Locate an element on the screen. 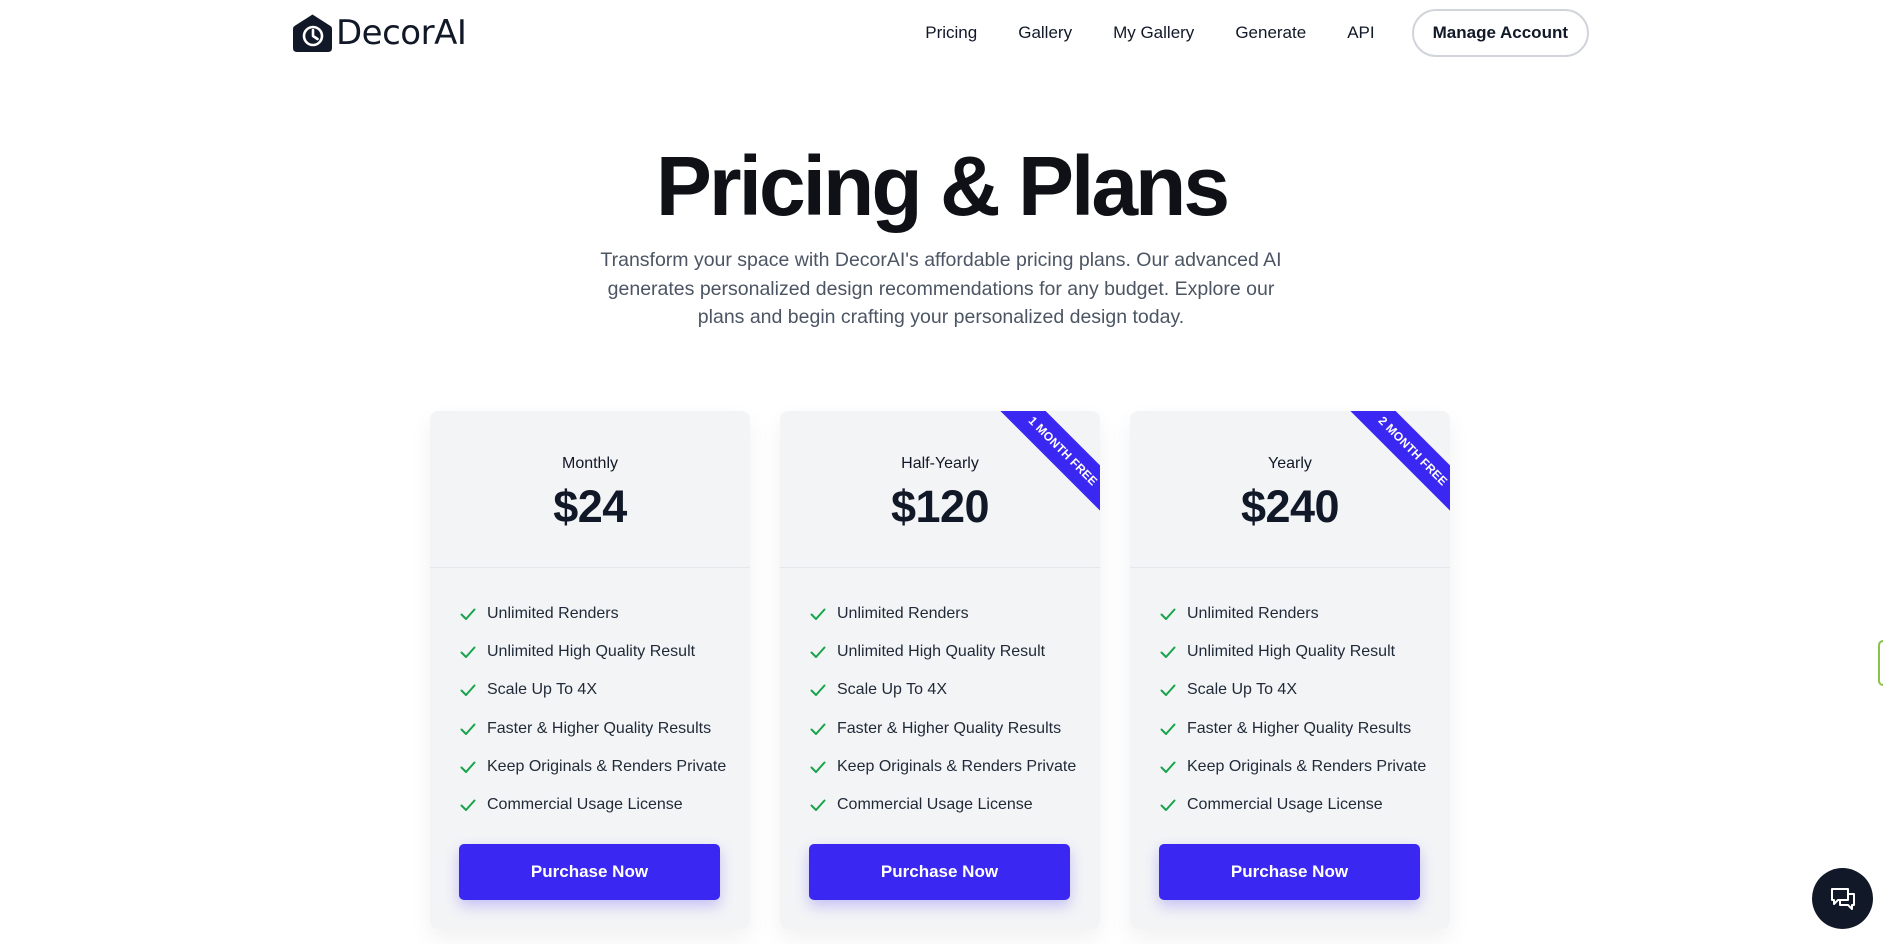 The image size is (1883, 944). purchase-button-yearly: Purchase Now is located at coordinates (1289, 872).